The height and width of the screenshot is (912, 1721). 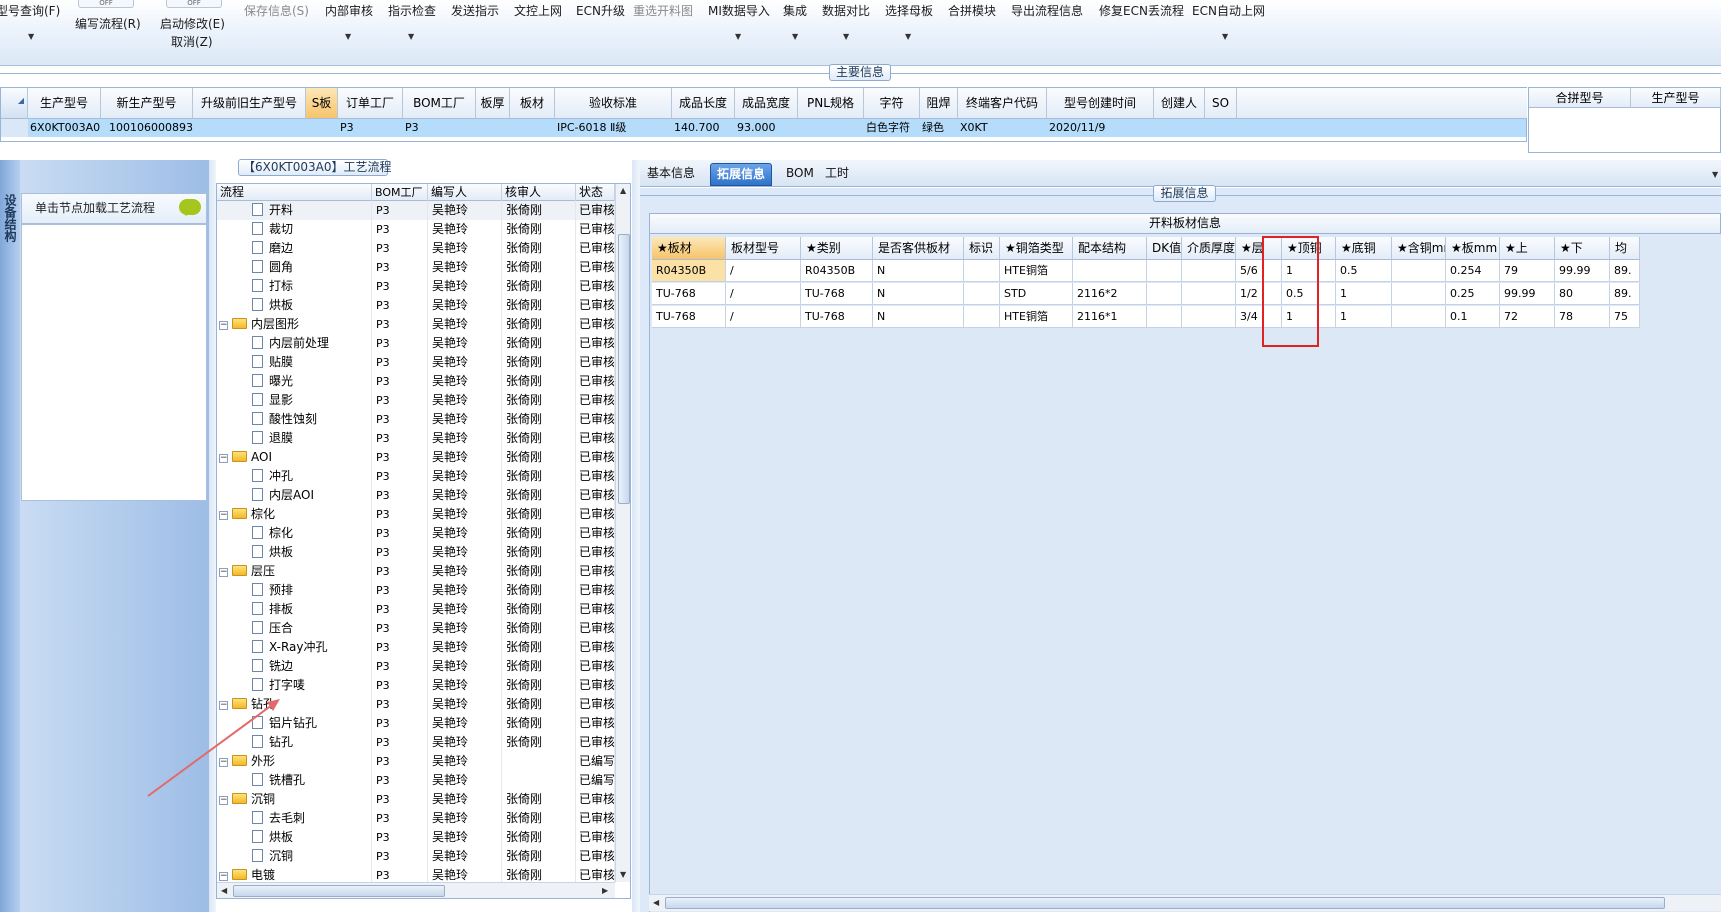 What do you see at coordinates (1110, 317) in the screenshot?
I see `table-cell: 2116*1` at bounding box center [1110, 317].